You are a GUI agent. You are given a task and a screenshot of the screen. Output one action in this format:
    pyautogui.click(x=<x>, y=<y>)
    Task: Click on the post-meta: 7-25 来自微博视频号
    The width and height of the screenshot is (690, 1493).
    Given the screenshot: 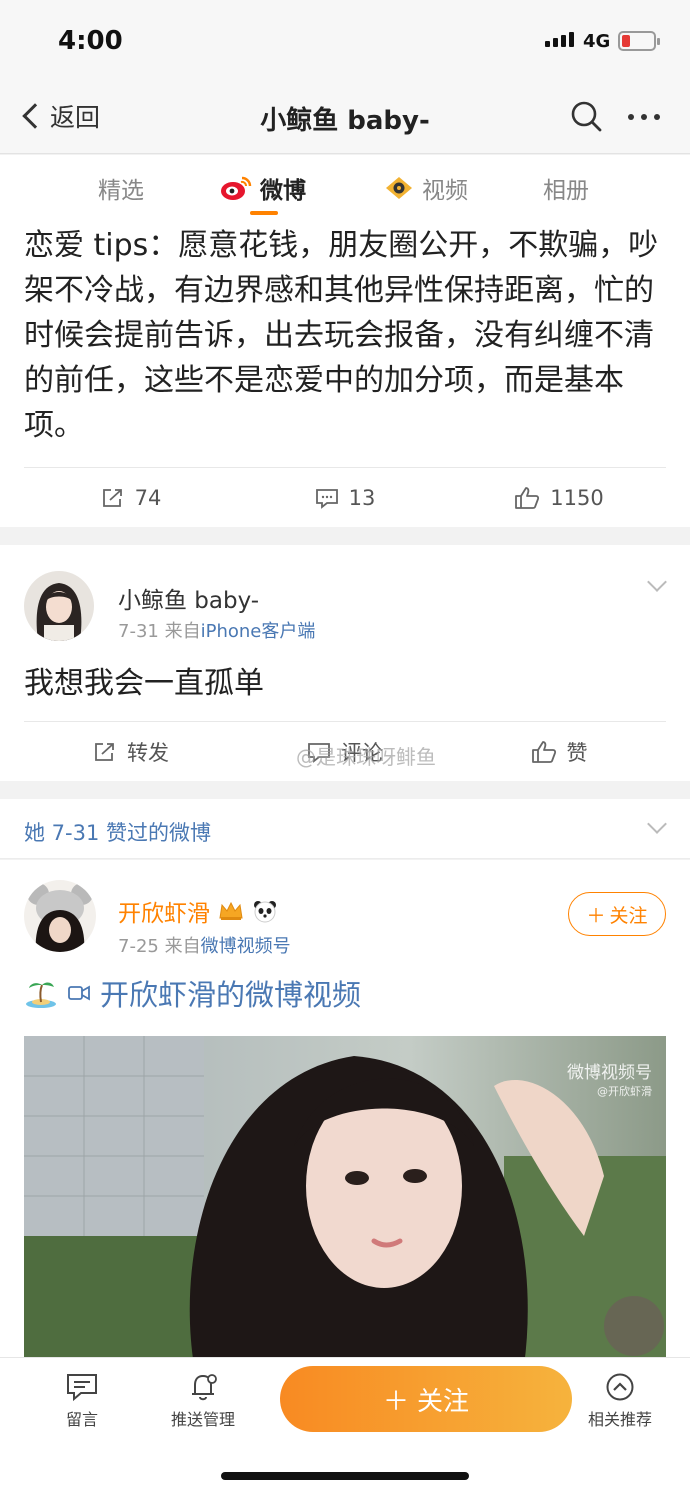 What is the action you would take?
    pyautogui.click(x=204, y=945)
    